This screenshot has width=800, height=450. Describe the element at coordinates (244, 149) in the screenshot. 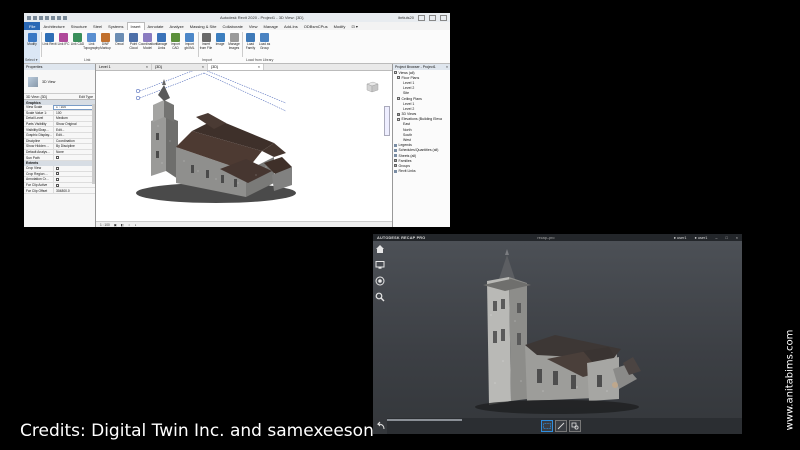

I see `point-cloud-church-model` at that location.